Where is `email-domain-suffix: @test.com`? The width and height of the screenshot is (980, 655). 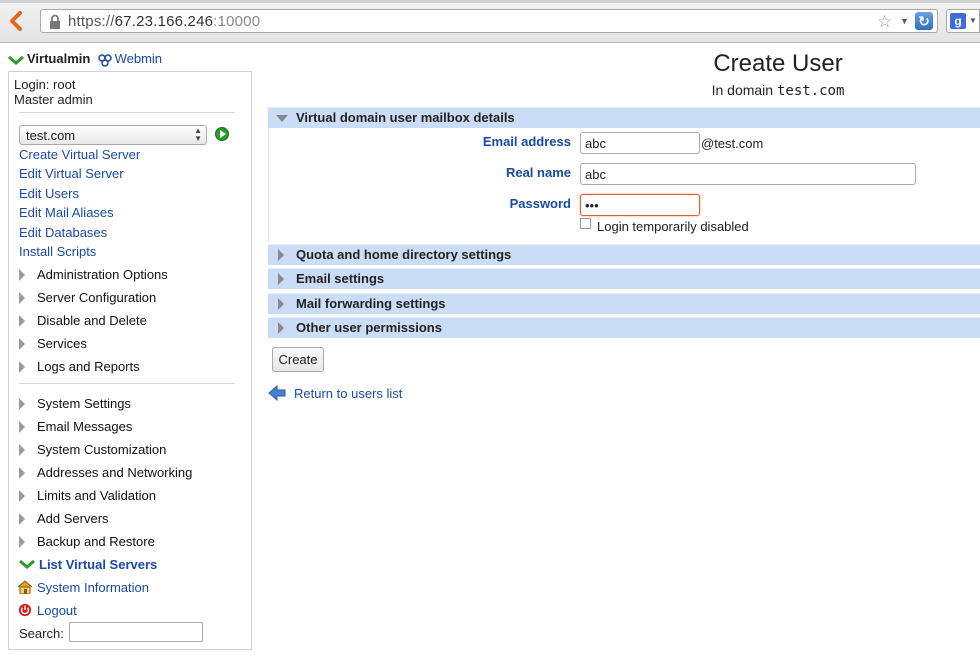 email-domain-suffix: @test.com is located at coordinates (732, 143).